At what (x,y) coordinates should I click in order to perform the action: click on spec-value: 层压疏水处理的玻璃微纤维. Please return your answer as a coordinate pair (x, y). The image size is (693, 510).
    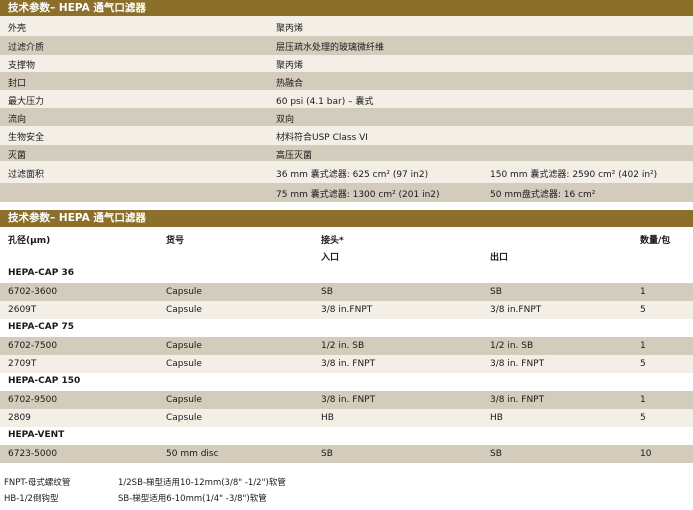
    Looking at the image, I should click on (330, 48).